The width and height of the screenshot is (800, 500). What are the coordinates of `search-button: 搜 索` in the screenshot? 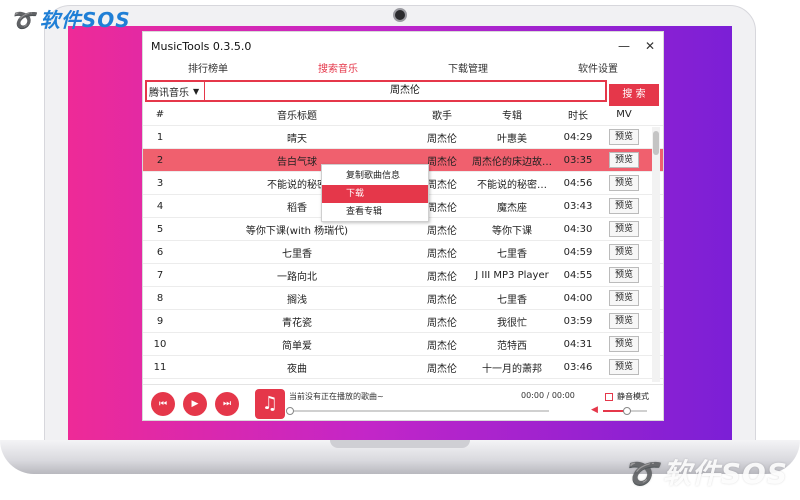 It's located at (634, 95).